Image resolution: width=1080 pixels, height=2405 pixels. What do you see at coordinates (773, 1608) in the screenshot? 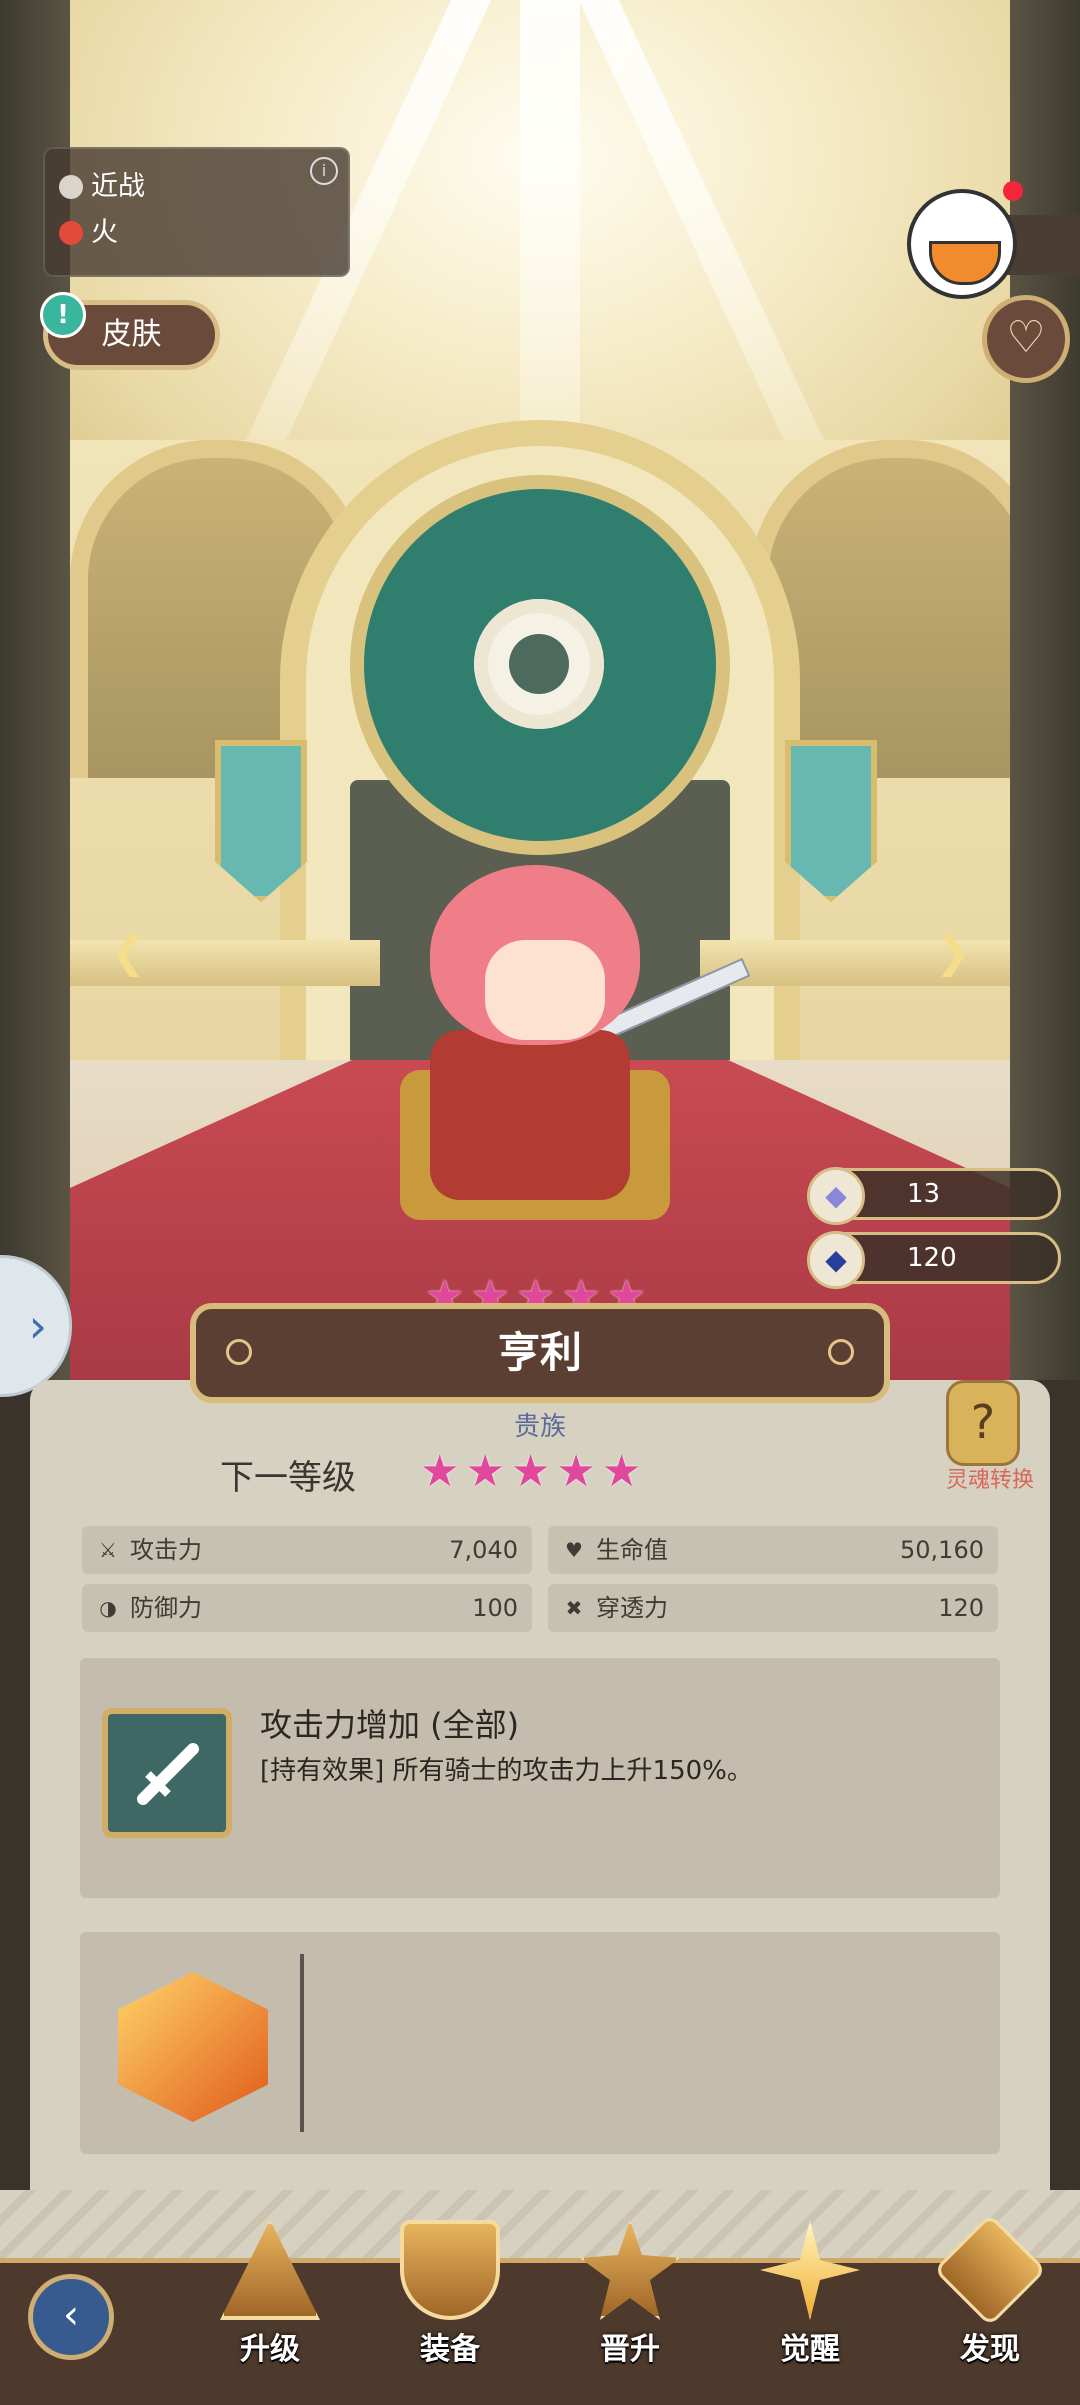
I see `stat-penetration: ✖ 穿透力 120` at bounding box center [773, 1608].